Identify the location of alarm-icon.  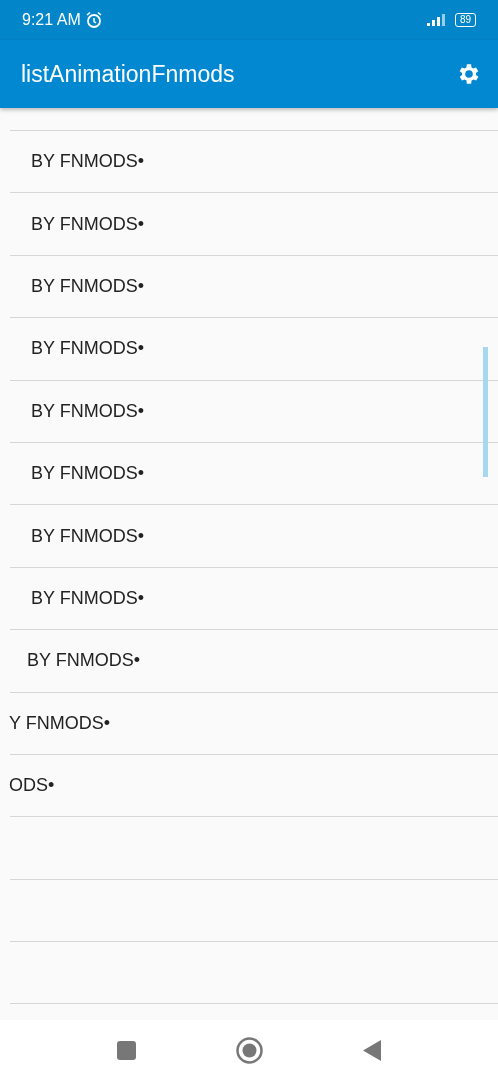
(93, 20).